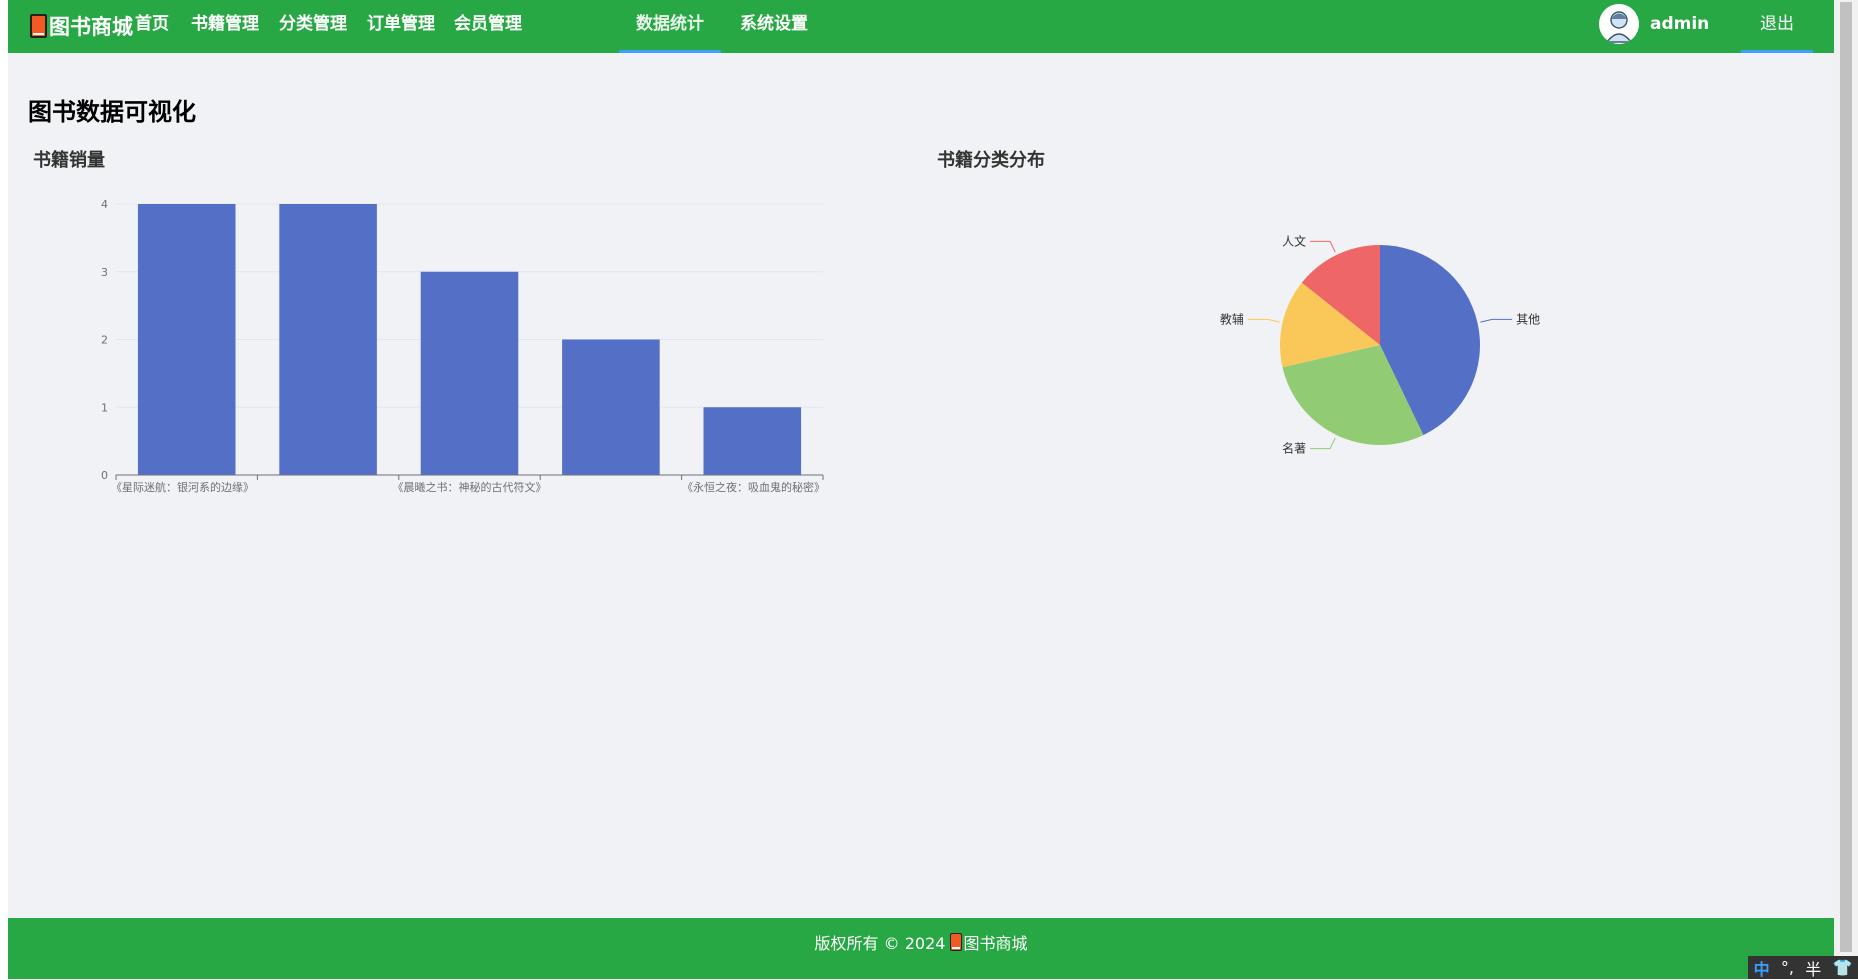  Describe the element at coordinates (1294, 240) in the screenshot. I see `pie-label: 人文` at that location.